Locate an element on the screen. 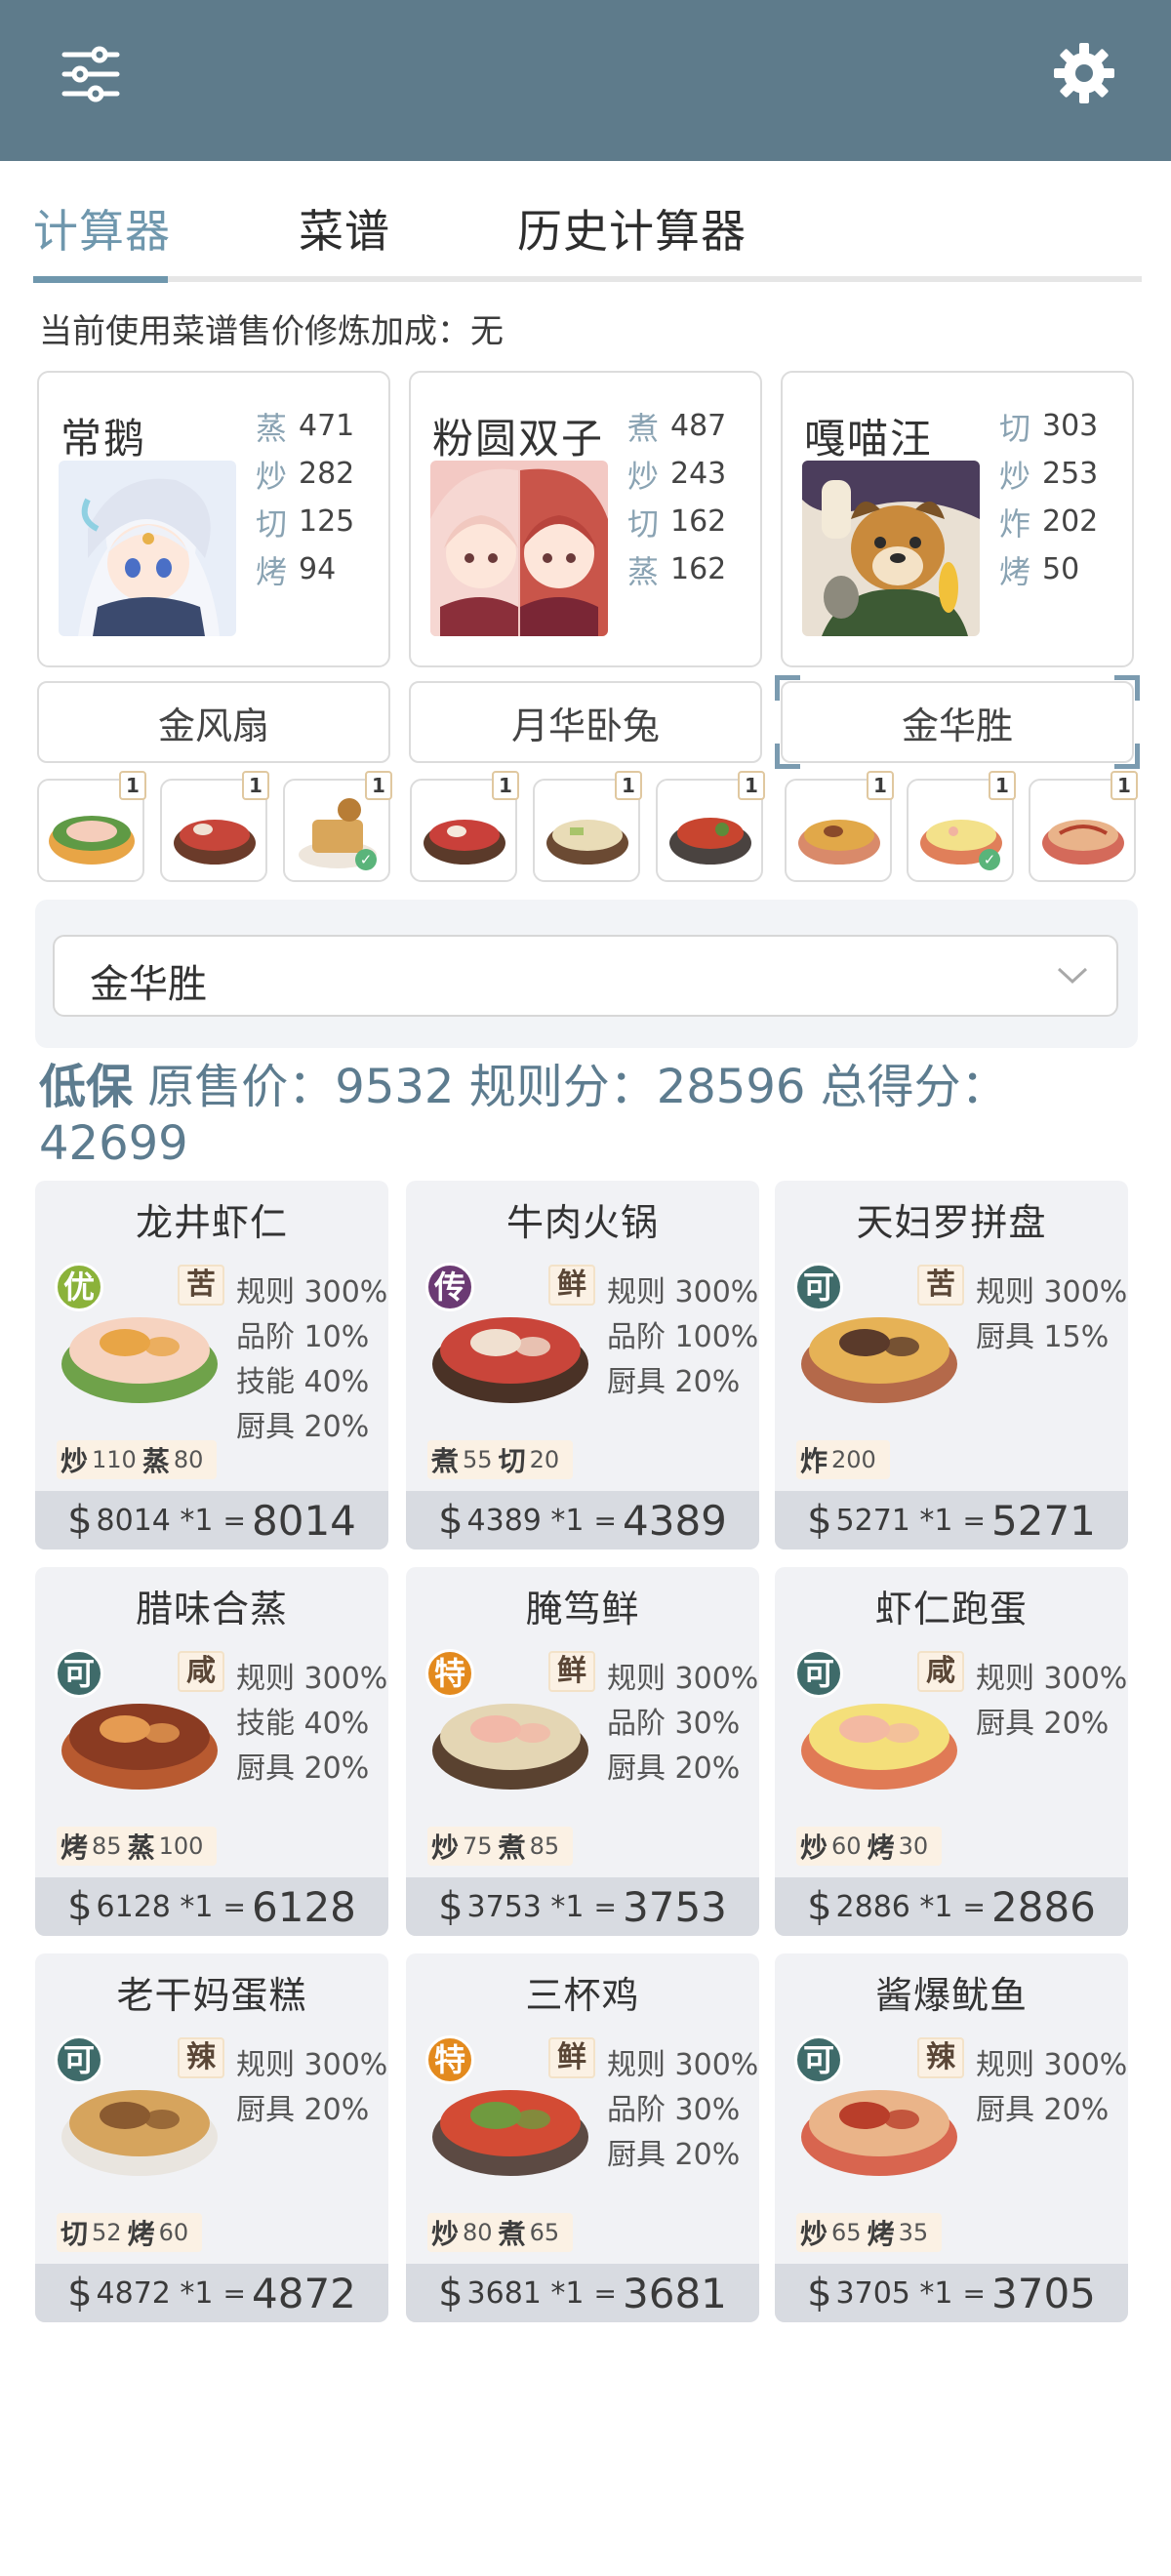  chef-card: 嘎喵汪 切 303 炒 253 炸 202 烤 50 is located at coordinates (957, 519).